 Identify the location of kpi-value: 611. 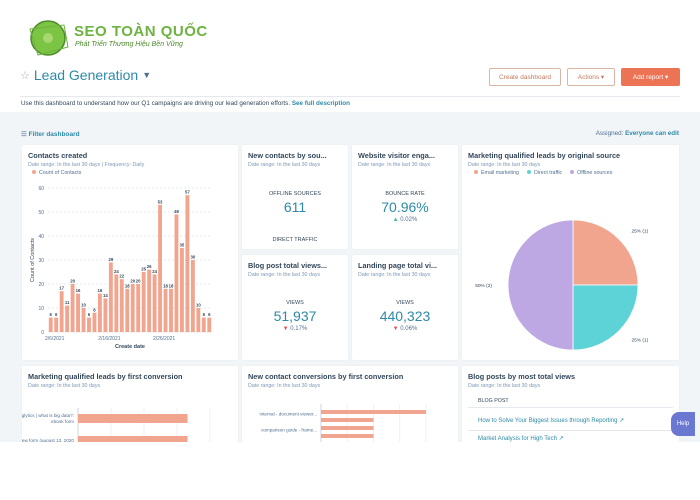
(295, 207).